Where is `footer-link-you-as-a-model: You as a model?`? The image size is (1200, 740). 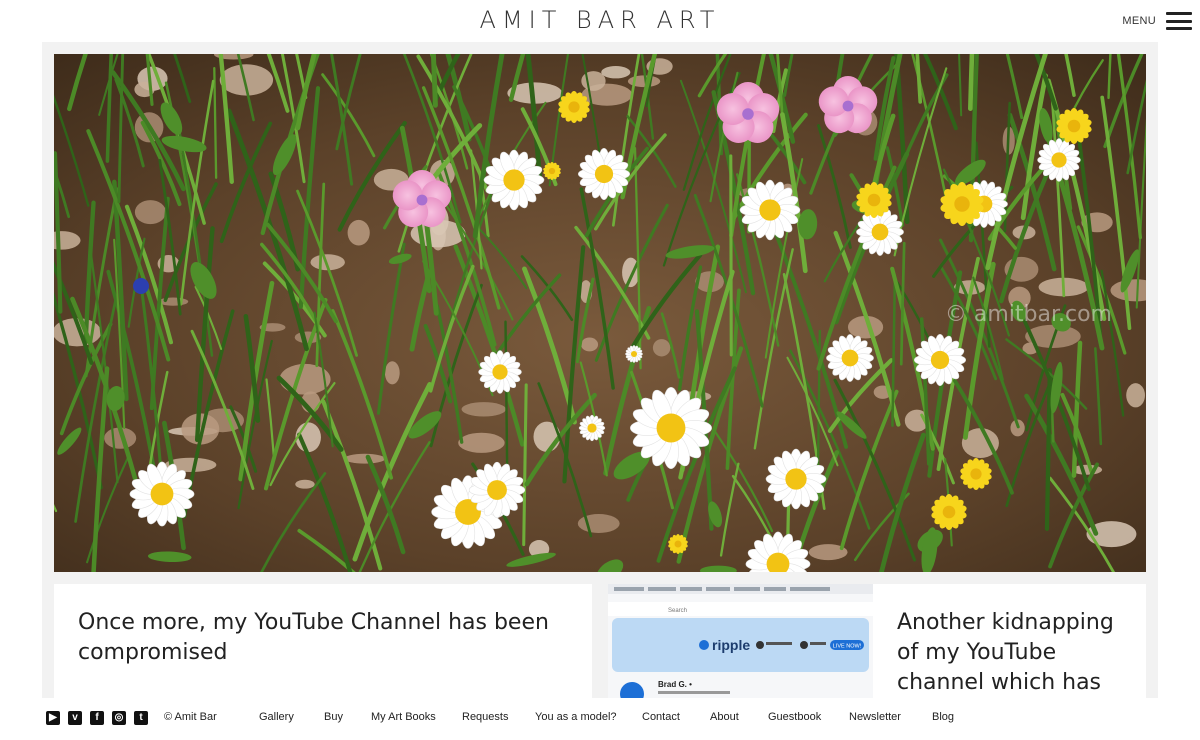 footer-link-you-as-a-model: You as a model? is located at coordinates (576, 717).